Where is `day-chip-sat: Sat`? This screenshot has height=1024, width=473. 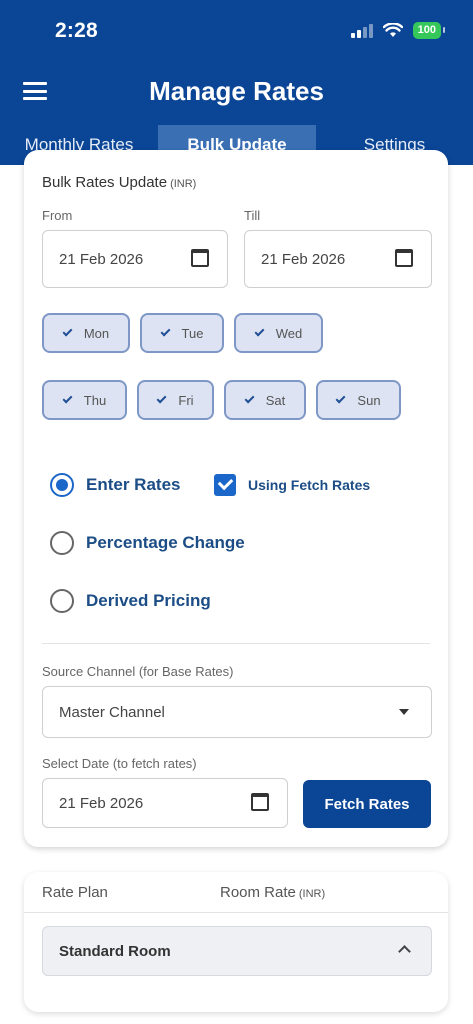
day-chip-sat: Sat is located at coordinates (265, 400).